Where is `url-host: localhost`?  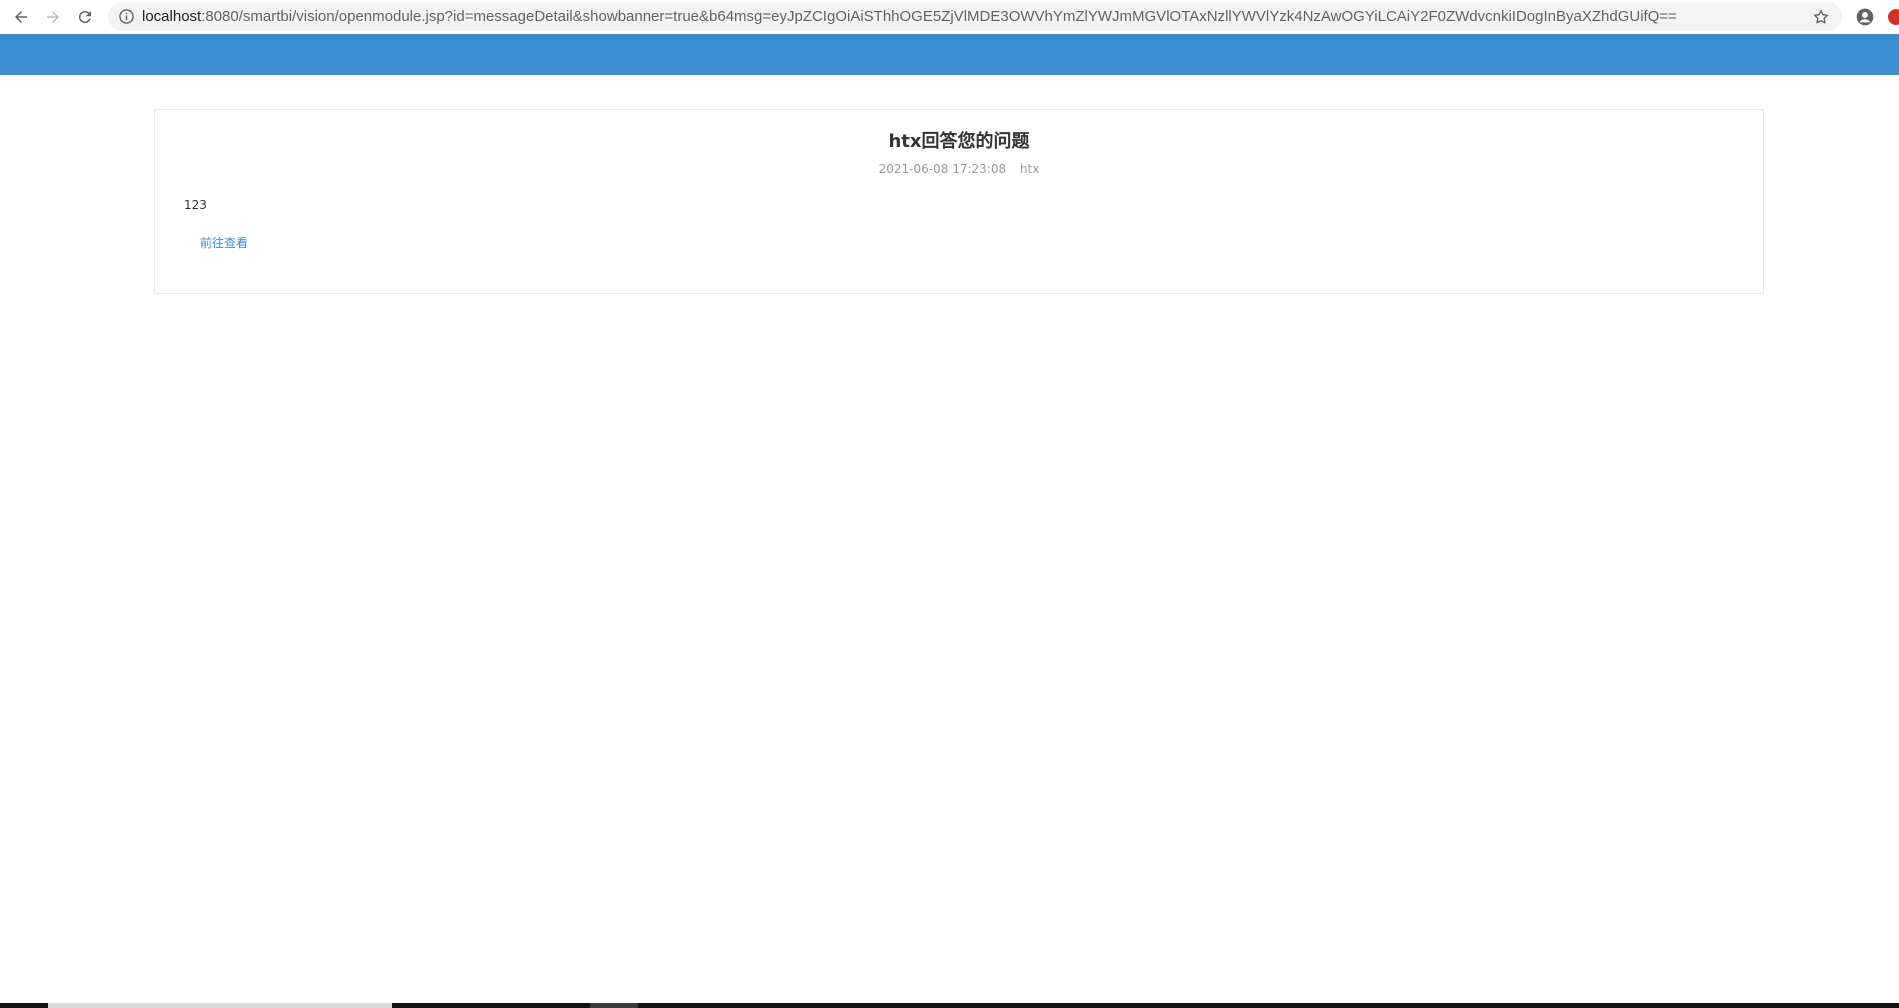 url-host: localhost is located at coordinates (172, 16).